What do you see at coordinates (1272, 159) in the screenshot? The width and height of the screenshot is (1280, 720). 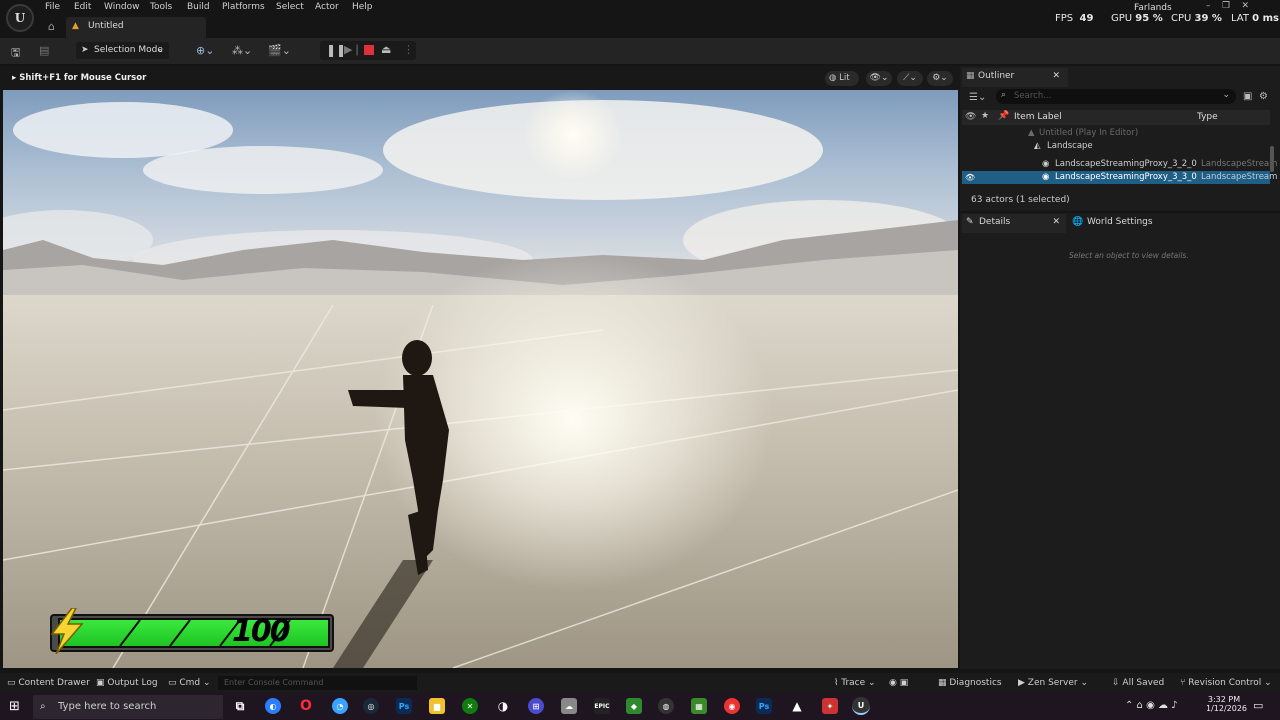 I see `outliner-scrollbar` at bounding box center [1272, 159].